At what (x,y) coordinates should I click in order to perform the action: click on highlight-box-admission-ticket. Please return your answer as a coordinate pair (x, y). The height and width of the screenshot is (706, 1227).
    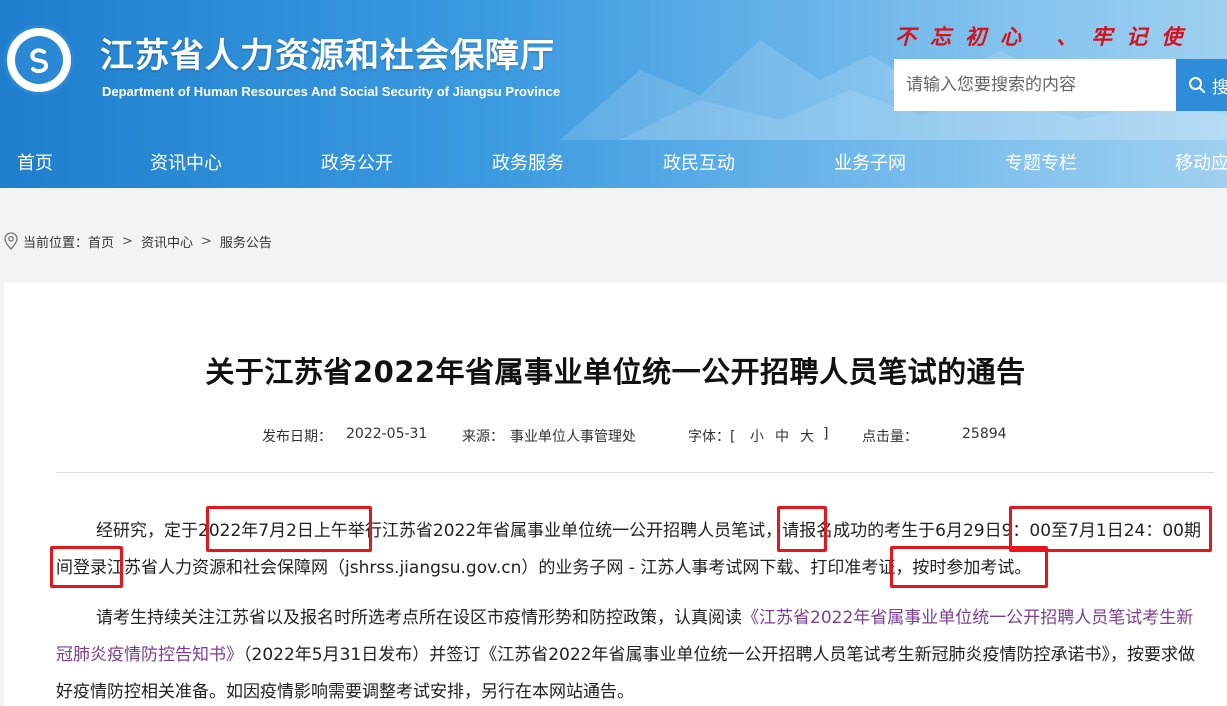
    Looking at the image, I should click on (969, 567).